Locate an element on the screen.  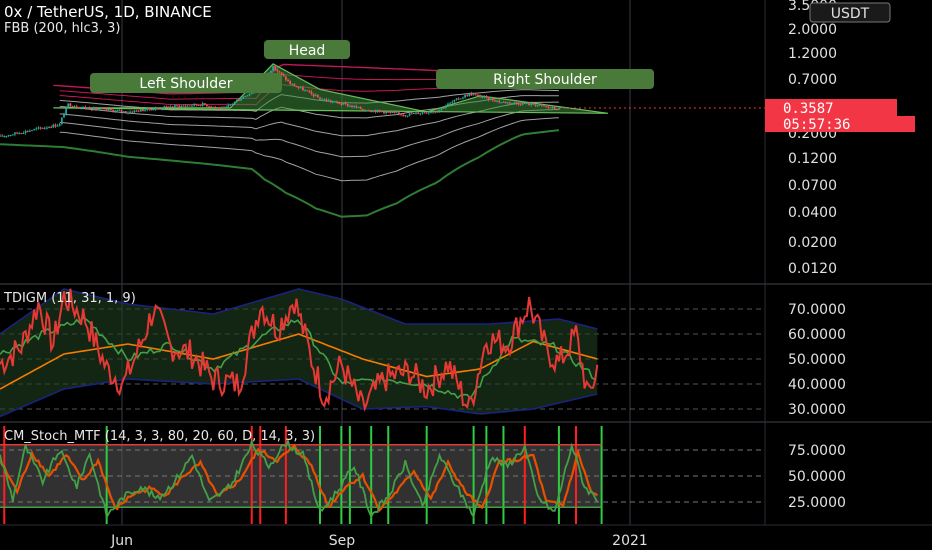
currency-button: USDT is located at coordinates (850, 12).